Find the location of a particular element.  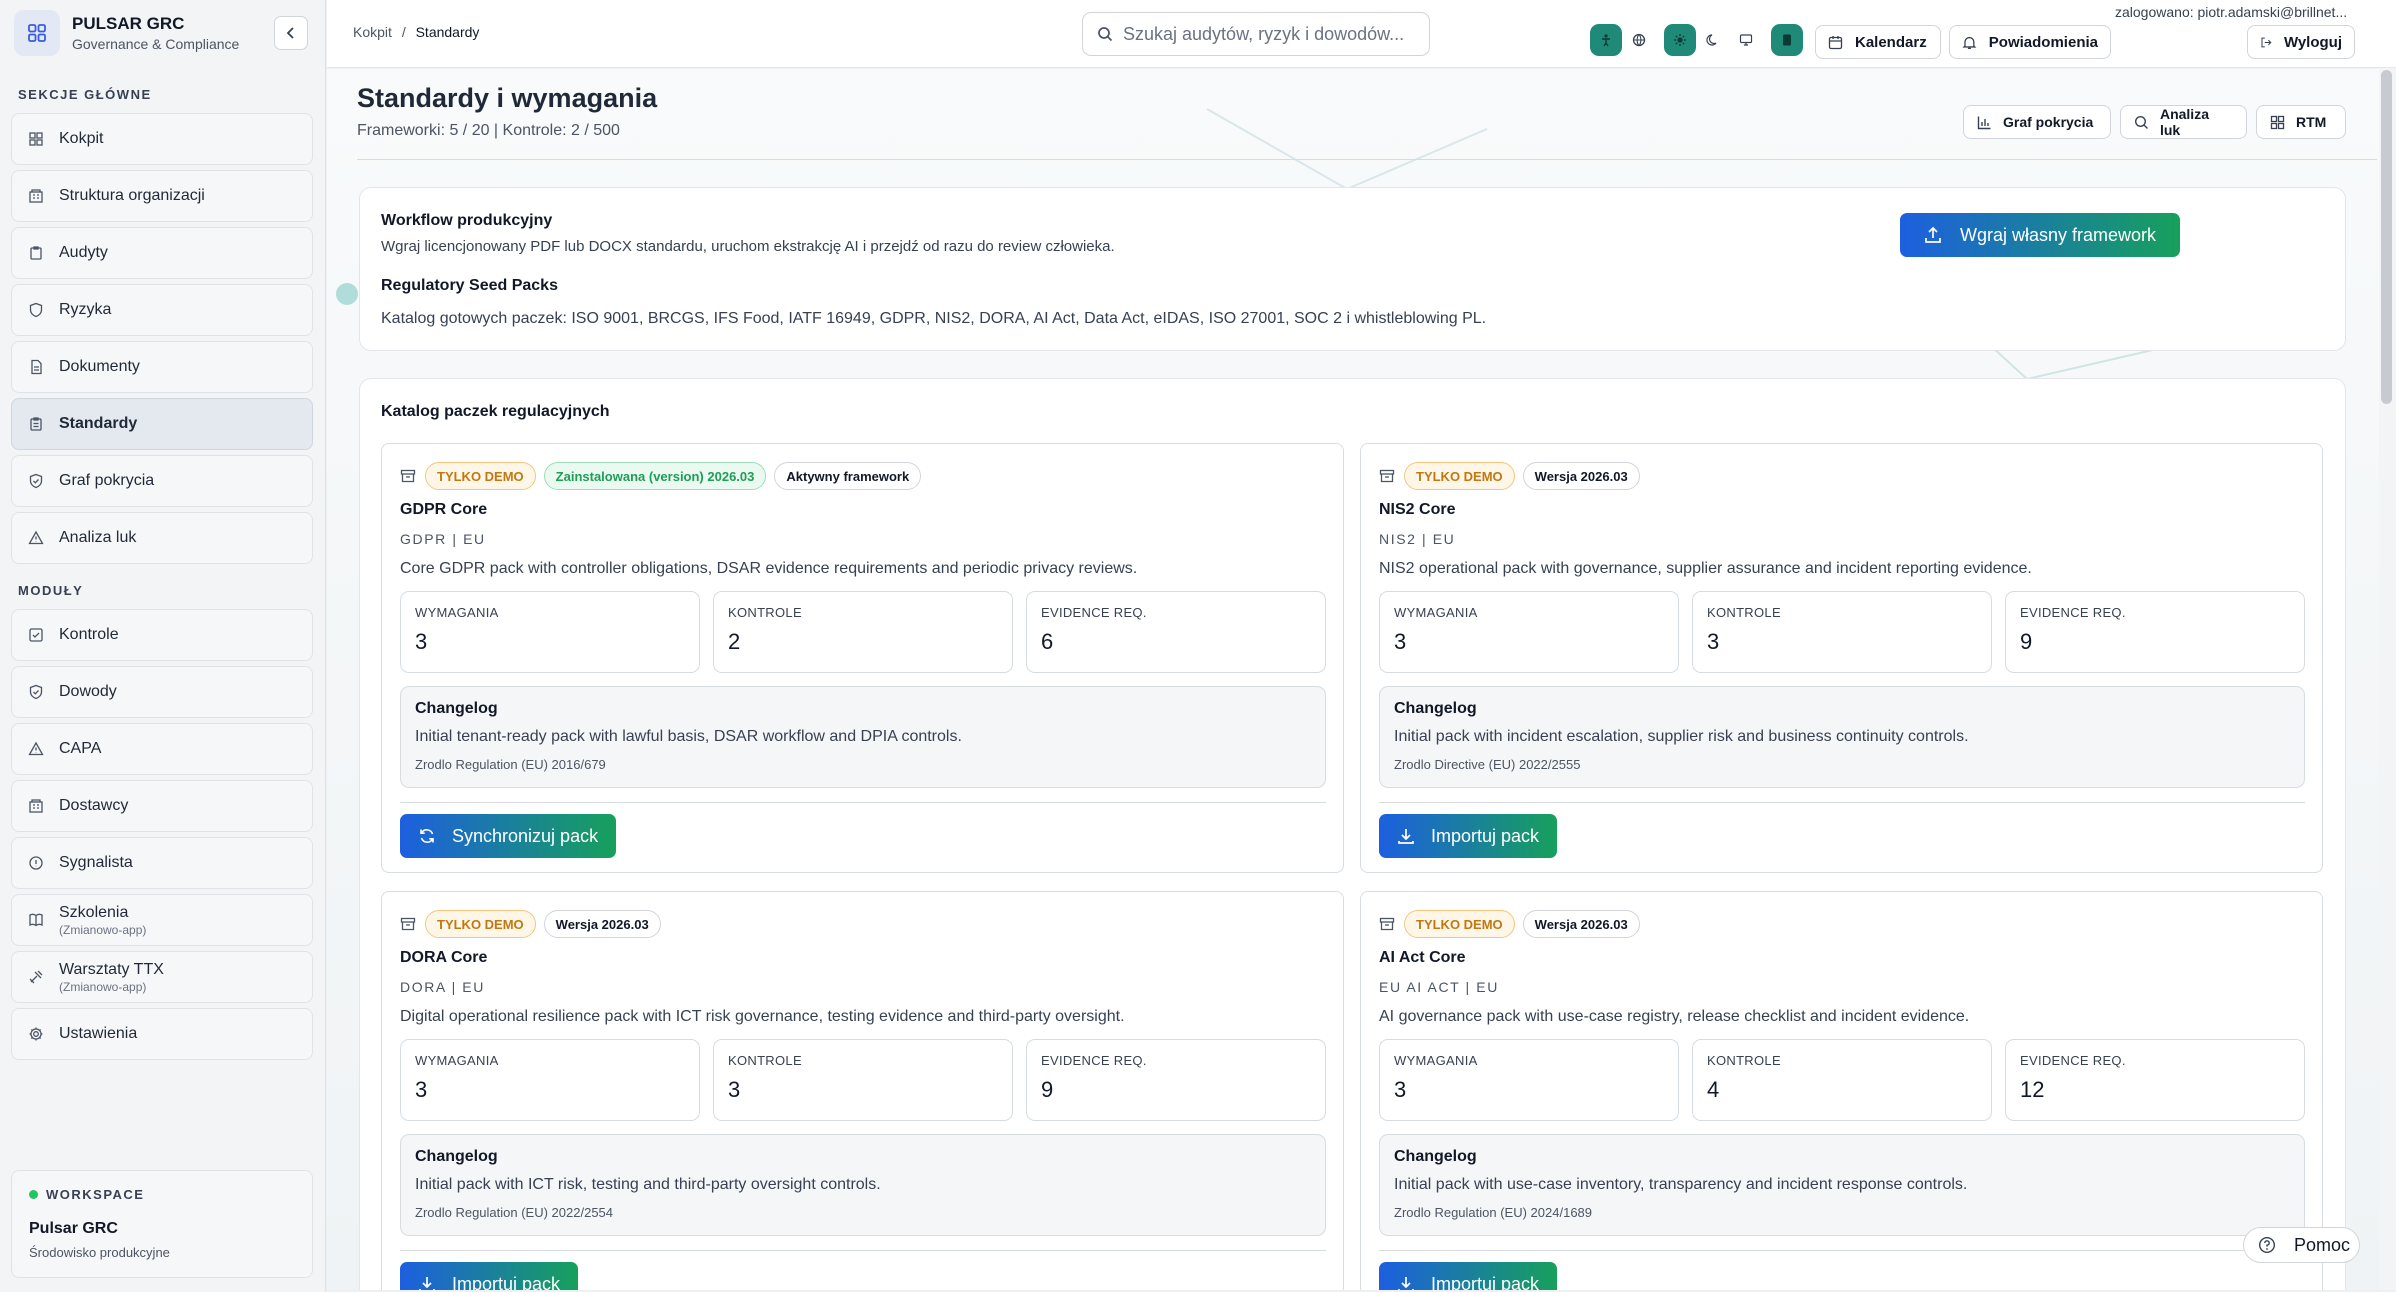

rtm-button: RTM is located at coordinates (2301, 122).